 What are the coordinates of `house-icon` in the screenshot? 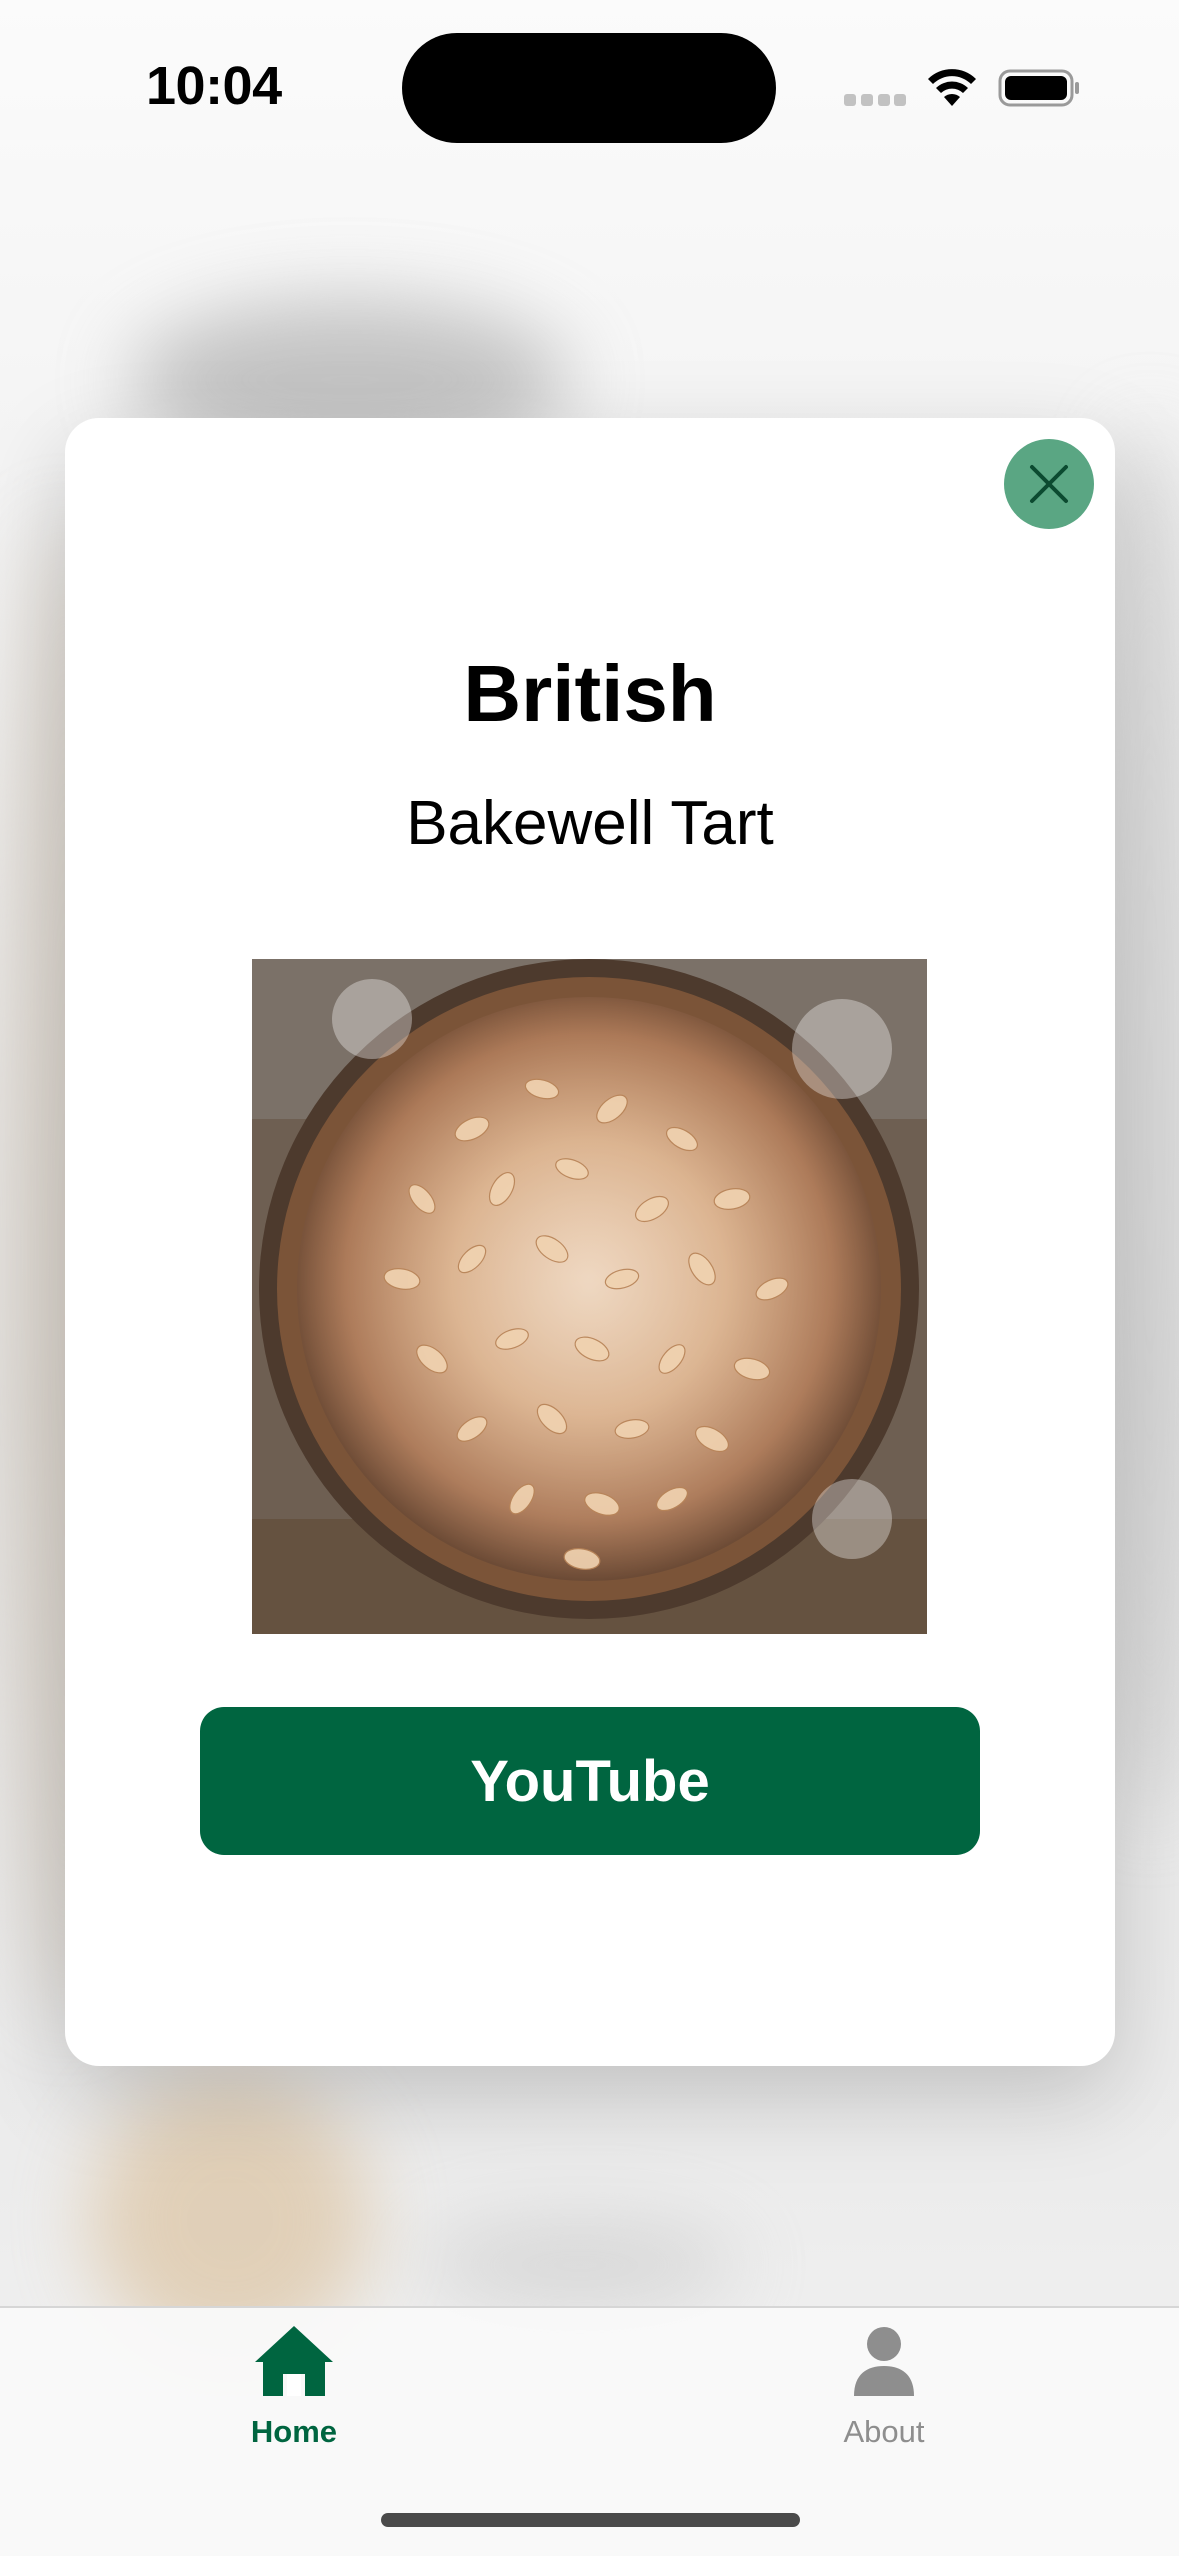 It's located at (294, 2361).